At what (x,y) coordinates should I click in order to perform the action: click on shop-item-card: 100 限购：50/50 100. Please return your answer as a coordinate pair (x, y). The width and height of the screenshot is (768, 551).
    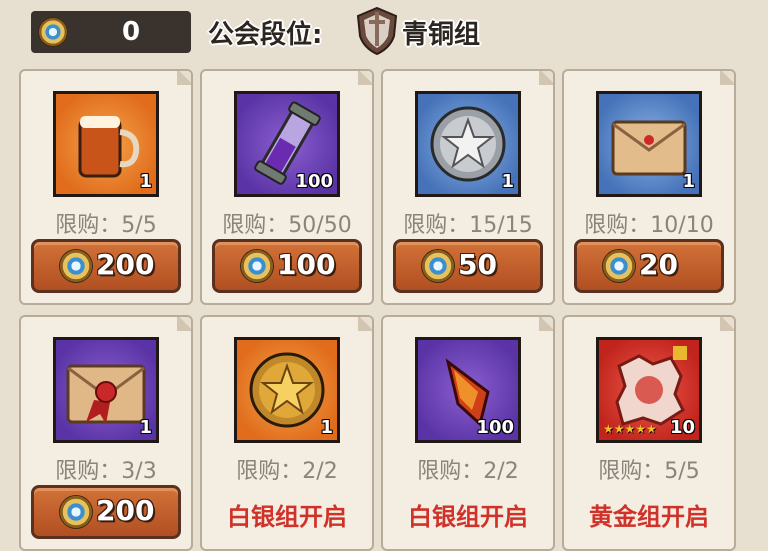
    Looking at the image, I should click on (287, 187).